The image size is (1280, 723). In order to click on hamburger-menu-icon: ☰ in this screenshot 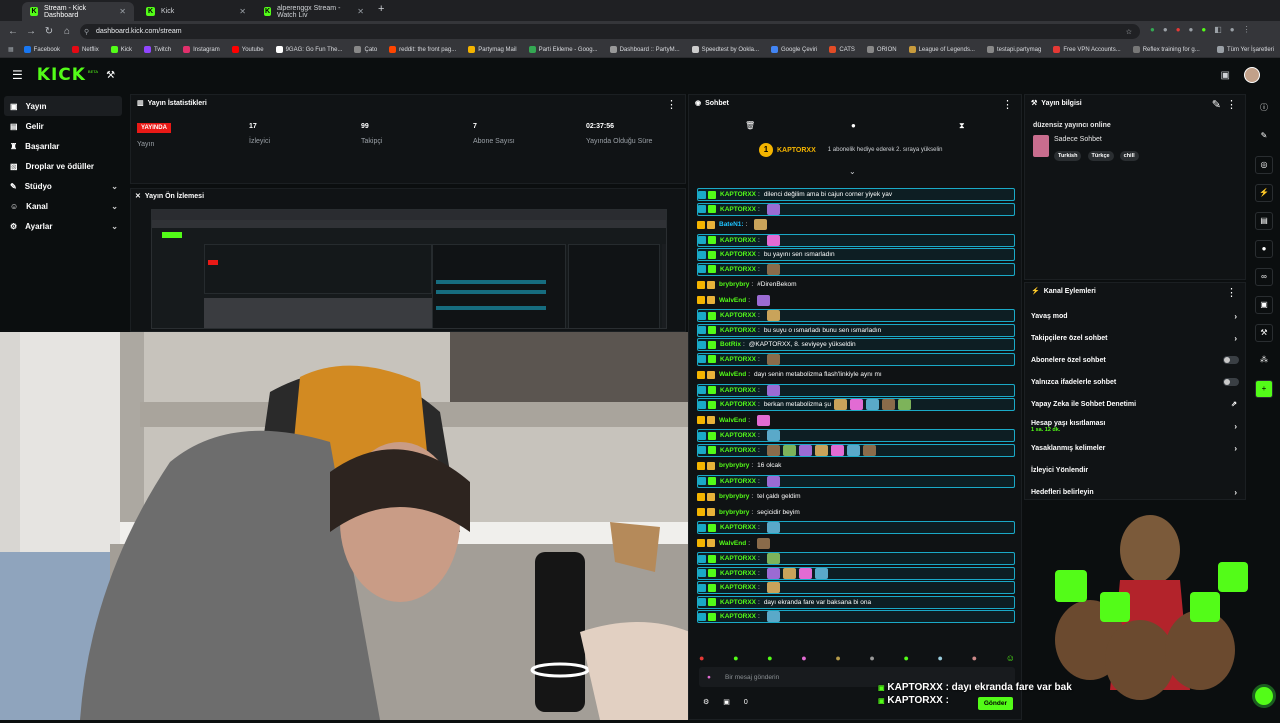, I will do `click(17, 75)`.